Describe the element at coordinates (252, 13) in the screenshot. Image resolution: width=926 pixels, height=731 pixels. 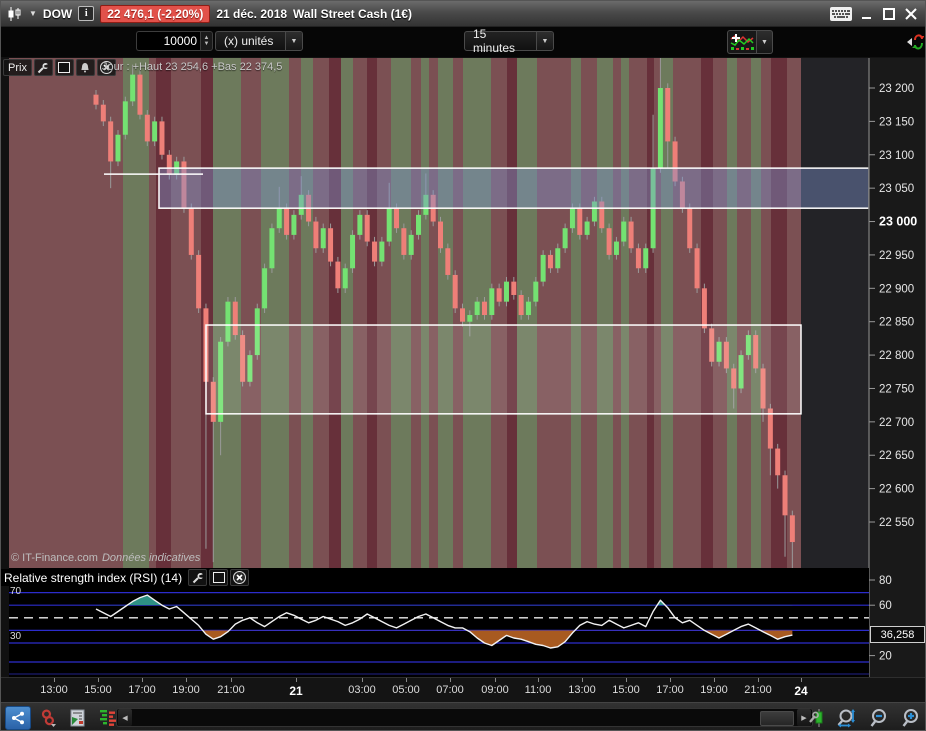
I see `date-label: 21 déc. 2018` at that location.